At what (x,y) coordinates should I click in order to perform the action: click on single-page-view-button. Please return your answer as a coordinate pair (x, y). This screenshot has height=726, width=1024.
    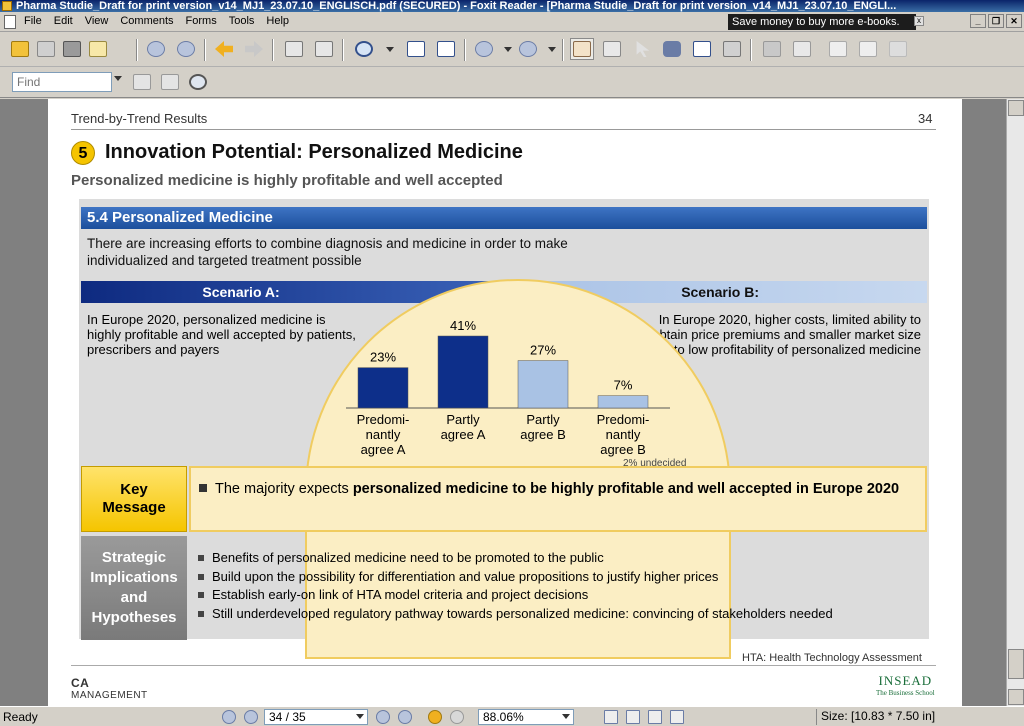
    Looking at the image, I should click on (611, 717).